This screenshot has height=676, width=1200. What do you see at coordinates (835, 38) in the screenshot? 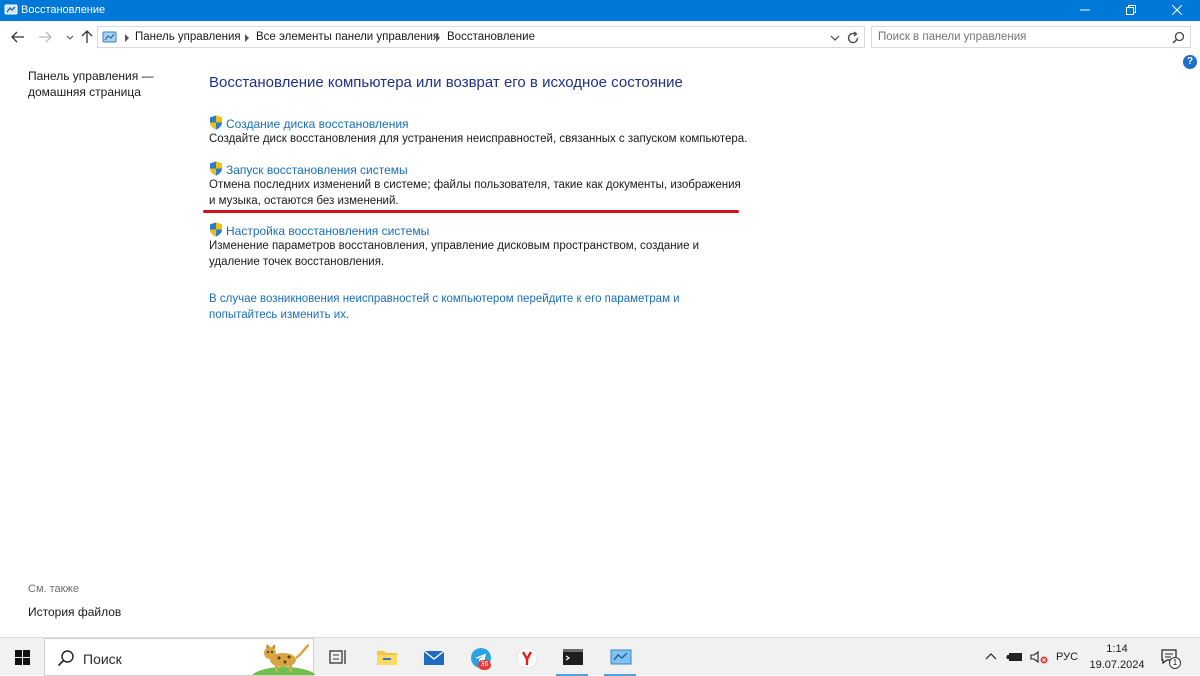
I see `address-dropdown-chevron-icon` at bounding box center [835, 38].